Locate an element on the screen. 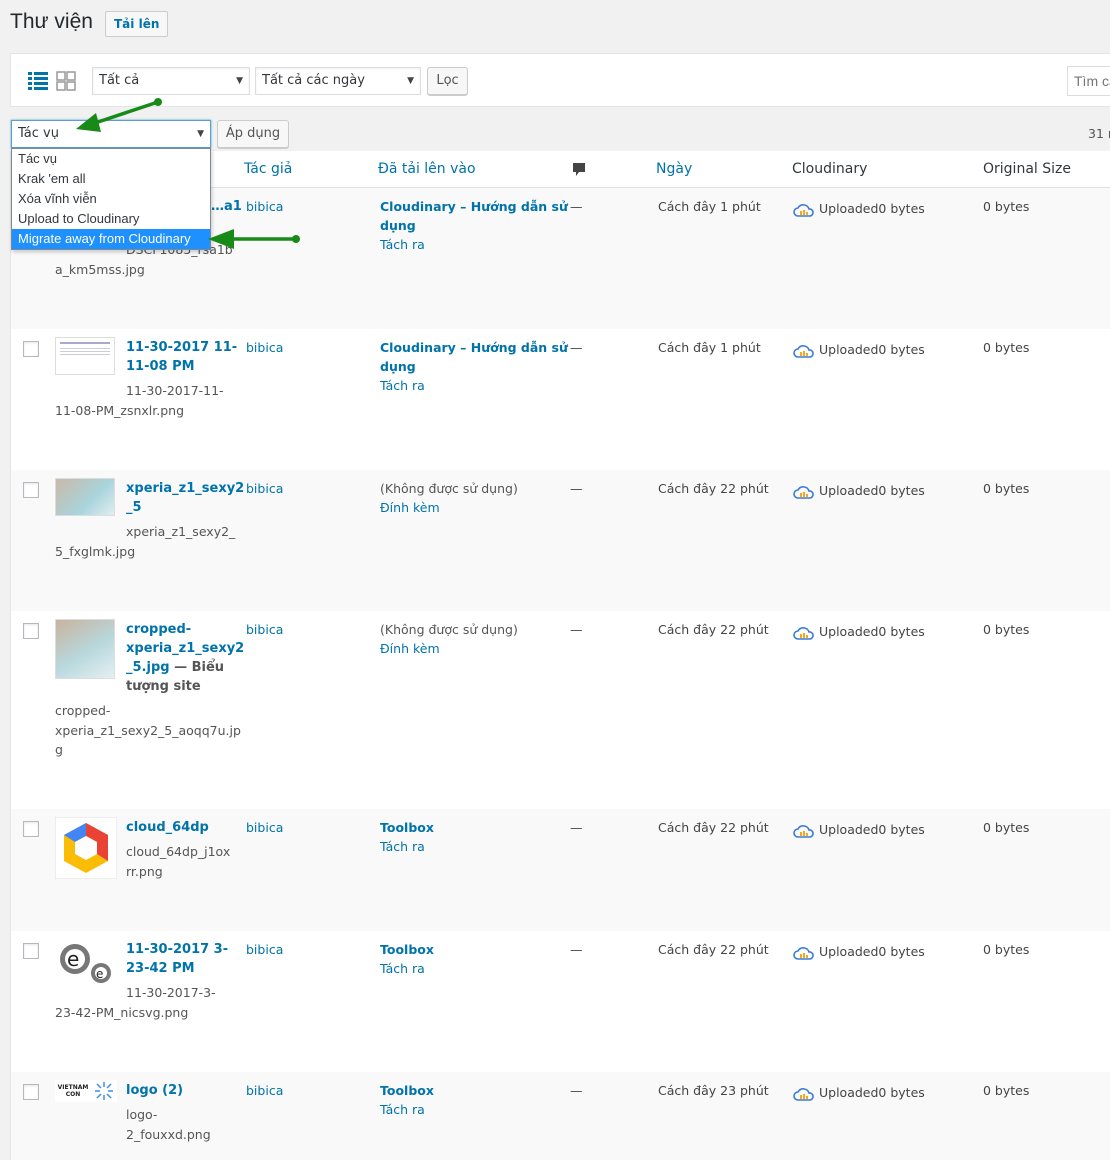 This screenshot has width=1110, height=1160. file-name: 11-08-PM_zsnxlr.png is located at coordinates (120, 410).